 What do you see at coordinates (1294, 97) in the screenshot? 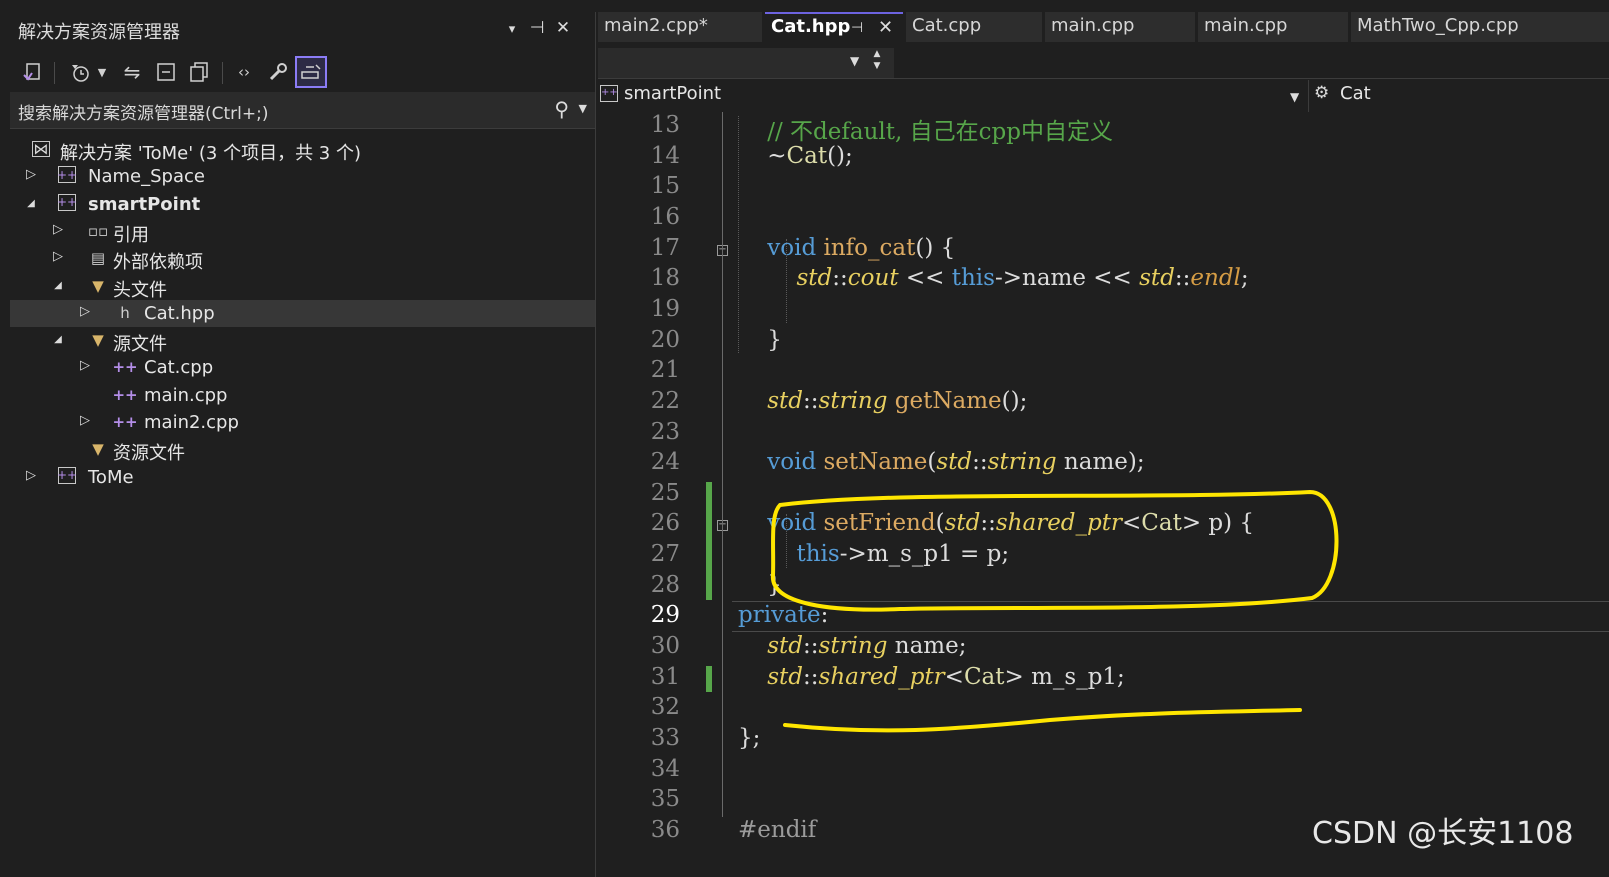
I see `project-dropdown-chevron-icon: ▼` at bounding box center [1294, 97].